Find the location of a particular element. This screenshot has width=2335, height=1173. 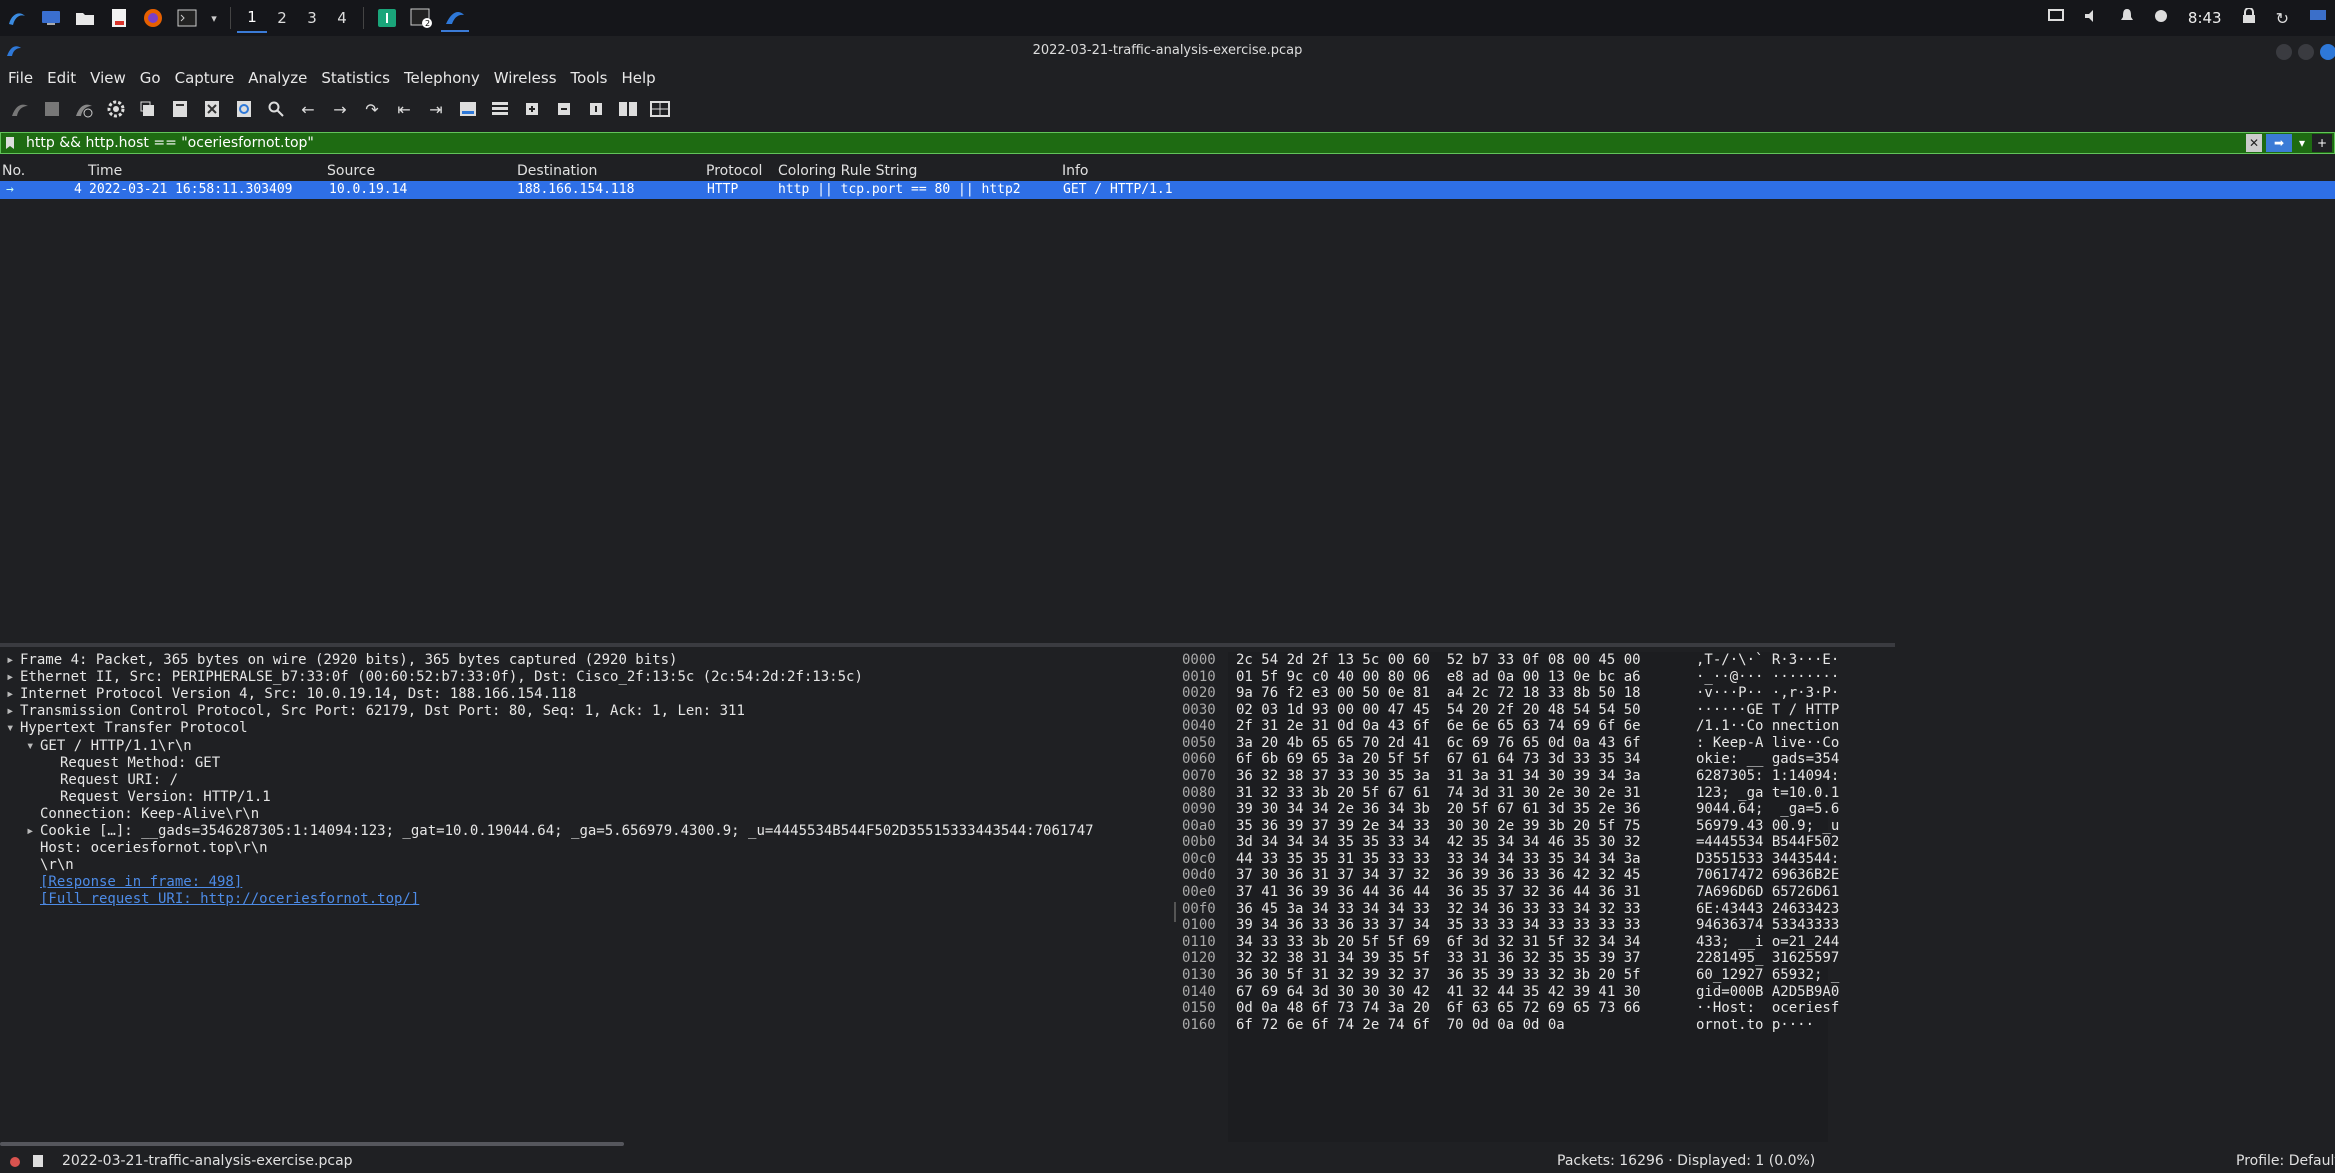

wireshark-icon is located at coordinates (455, 18).